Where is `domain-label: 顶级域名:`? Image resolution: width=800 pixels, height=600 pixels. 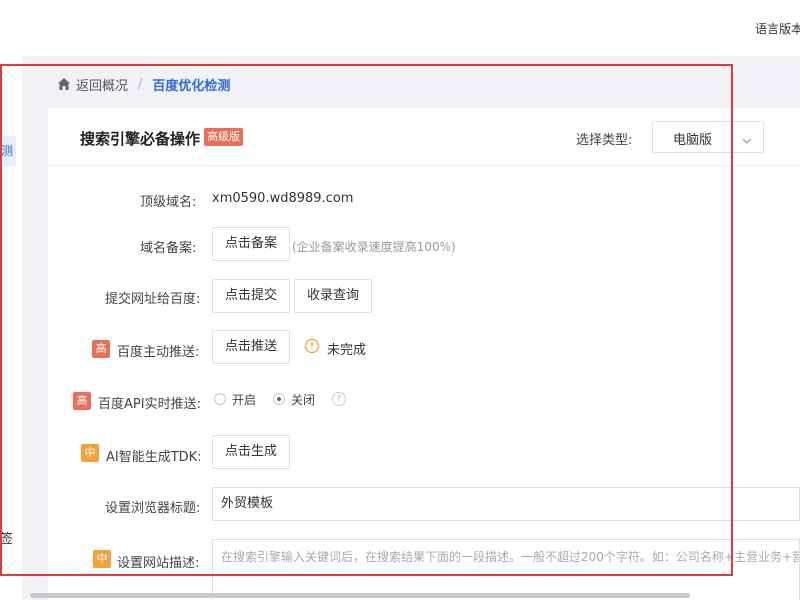 domain-label: 顶级域名: is located at coordinates (168, 202).